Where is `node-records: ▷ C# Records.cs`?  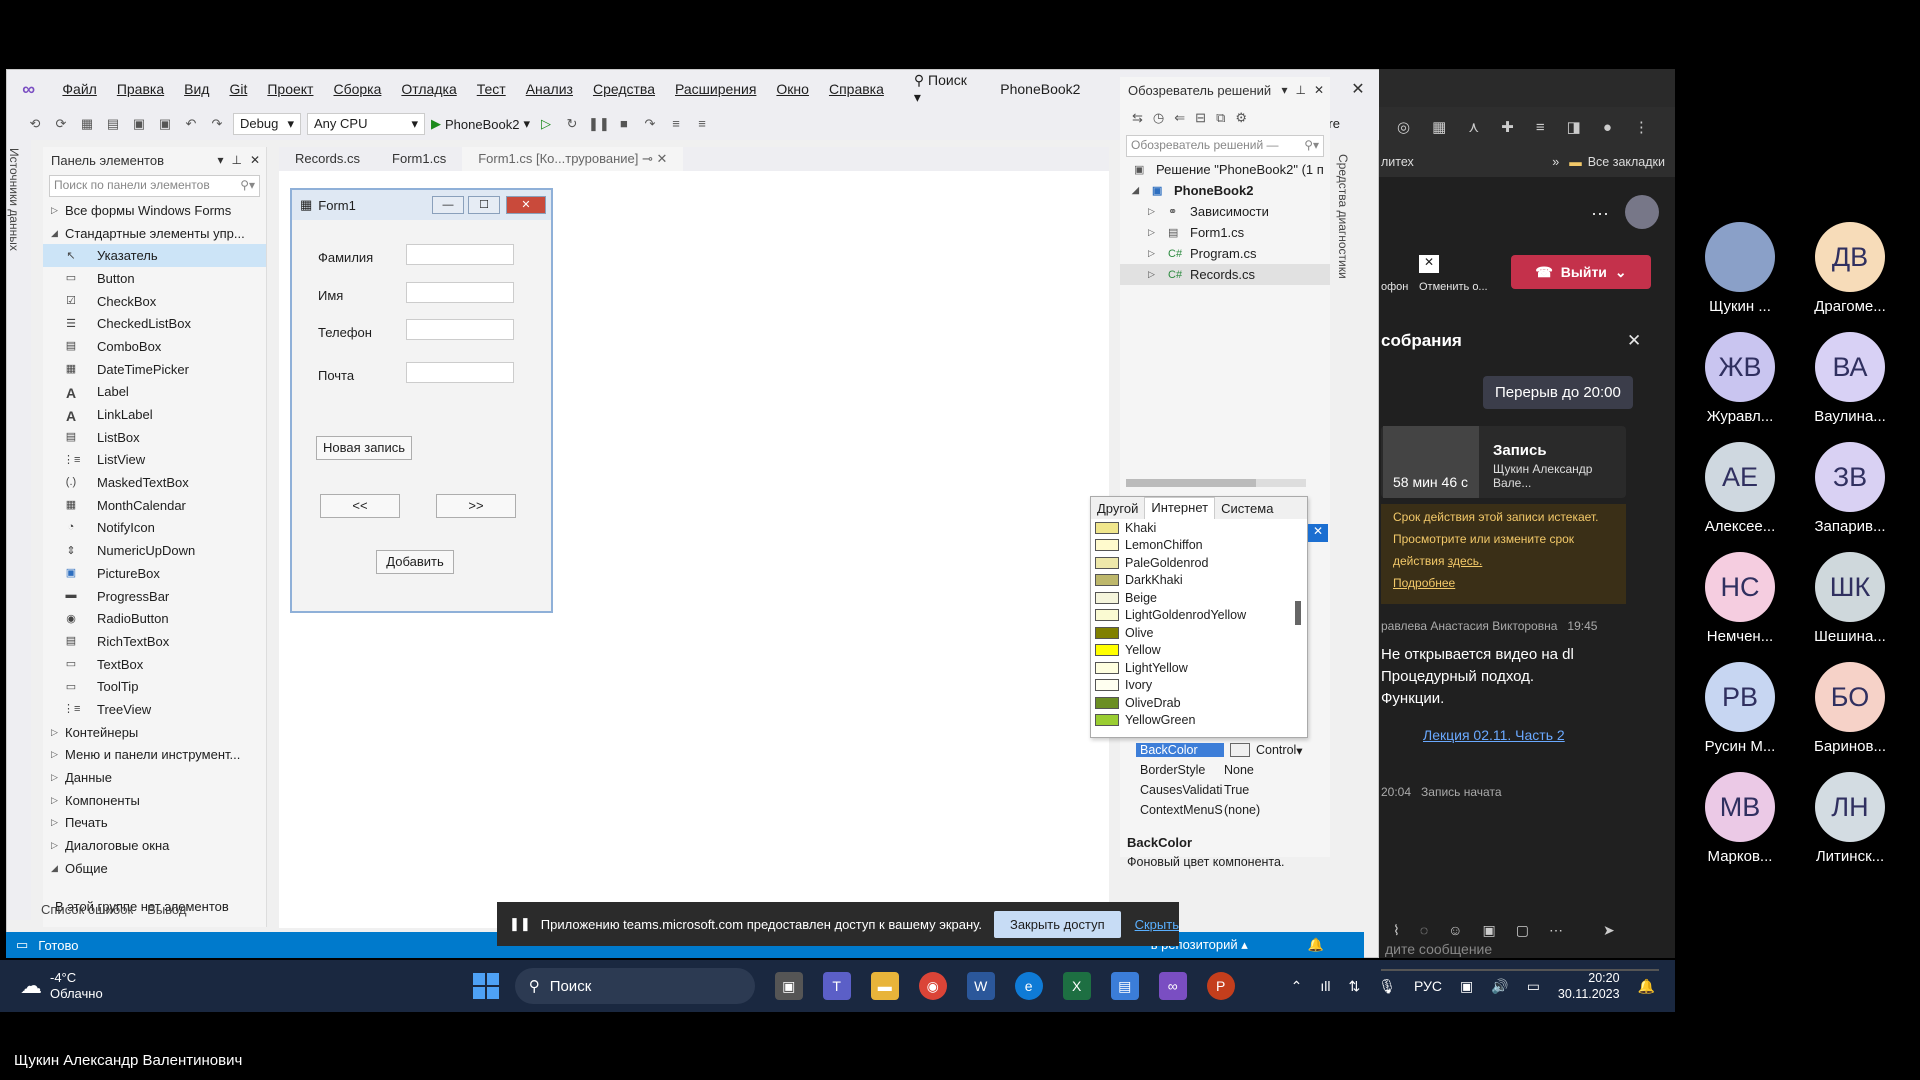 node-records: ▷ C# Records.cs is located at coordinates (1225, 274).